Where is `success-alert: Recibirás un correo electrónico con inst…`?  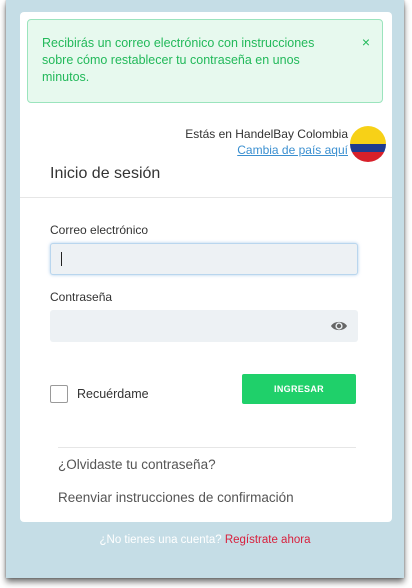 success-alert: Recibirás un correo electrónico con inst… is located at coordinates (205, 61).